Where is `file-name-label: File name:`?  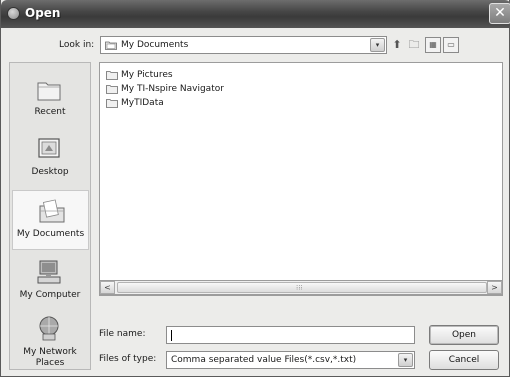 file-name-label: File name: is located at coordinates (122, 334).